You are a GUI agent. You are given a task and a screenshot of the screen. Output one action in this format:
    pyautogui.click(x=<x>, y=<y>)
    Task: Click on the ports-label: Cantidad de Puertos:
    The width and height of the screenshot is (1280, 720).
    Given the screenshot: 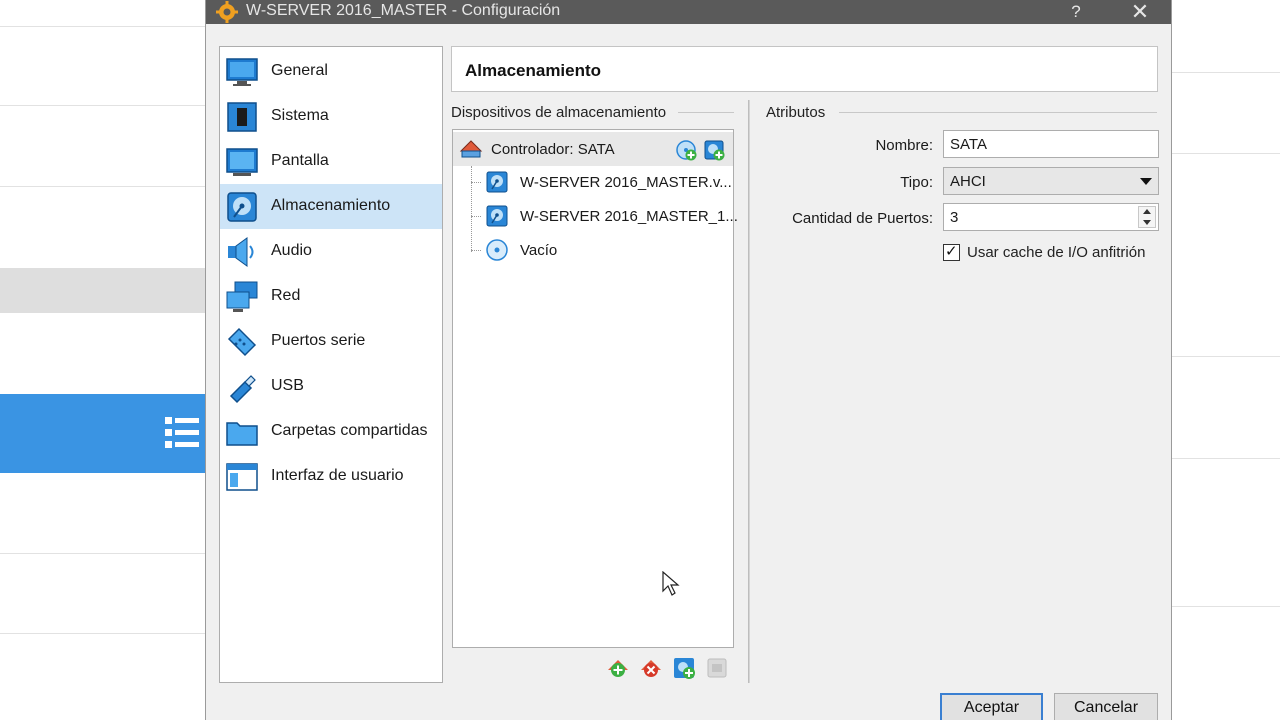 What is the action you would take?
    pyautogui.click(x=862, y=218)
    